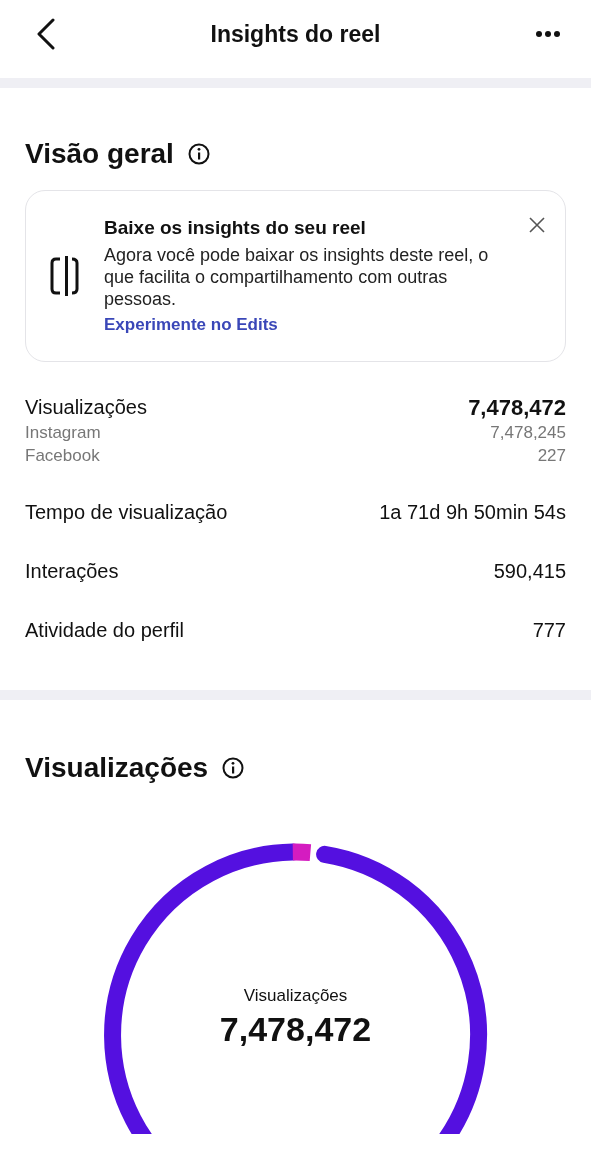  Describe the element at coordinates (99, 154) in the screenshot. I see `section-title: Visão geral` at that location.